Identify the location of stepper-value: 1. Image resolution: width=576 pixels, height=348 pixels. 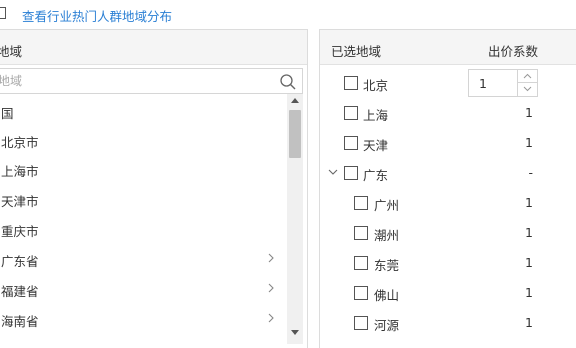
(483, 83).